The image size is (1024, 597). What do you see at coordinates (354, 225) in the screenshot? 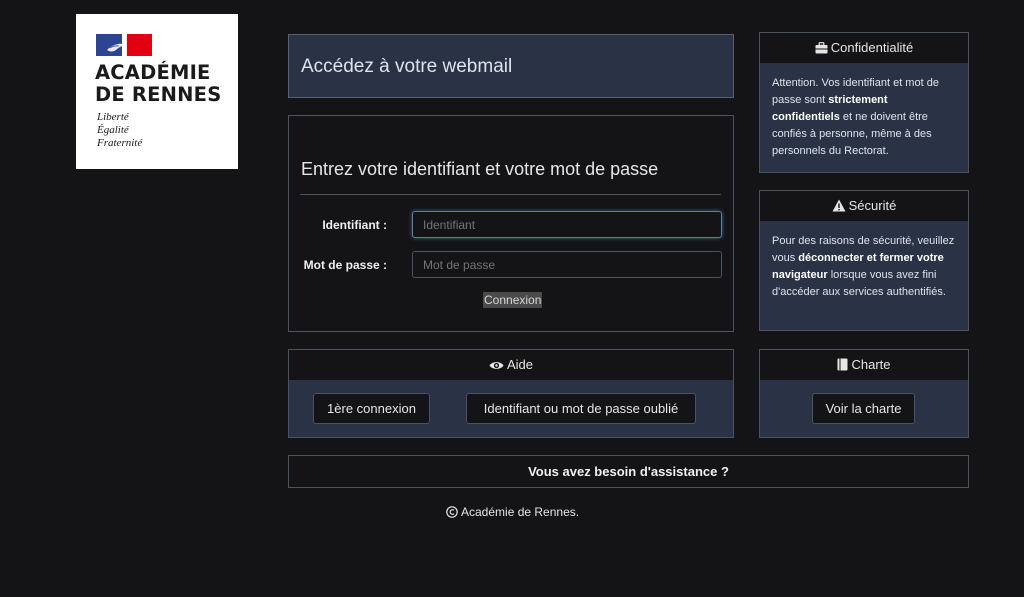
I see `username-label: Identifiant :` at bounding box center [354, 225].